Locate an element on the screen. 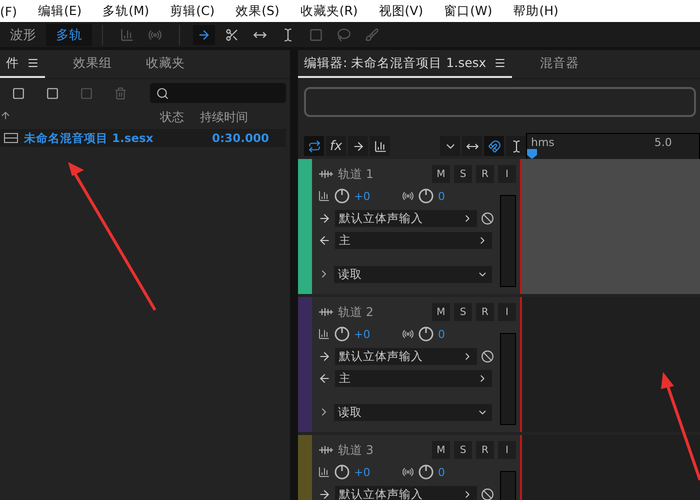 The height and width of the screenshot is (500, 700). column-header: 持续时间 is located at coordinates (240, 117).